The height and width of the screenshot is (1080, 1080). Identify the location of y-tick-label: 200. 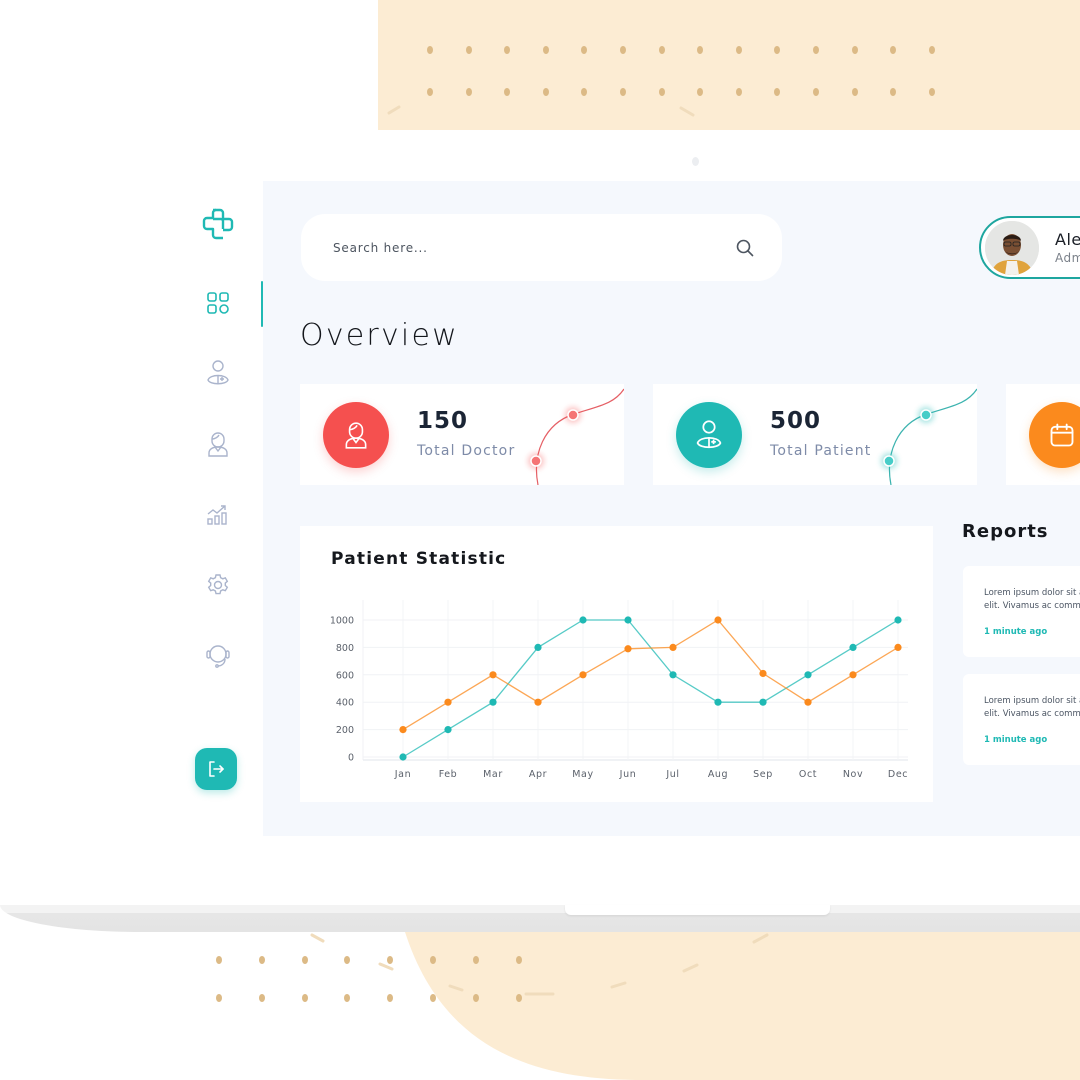
(345, 730).